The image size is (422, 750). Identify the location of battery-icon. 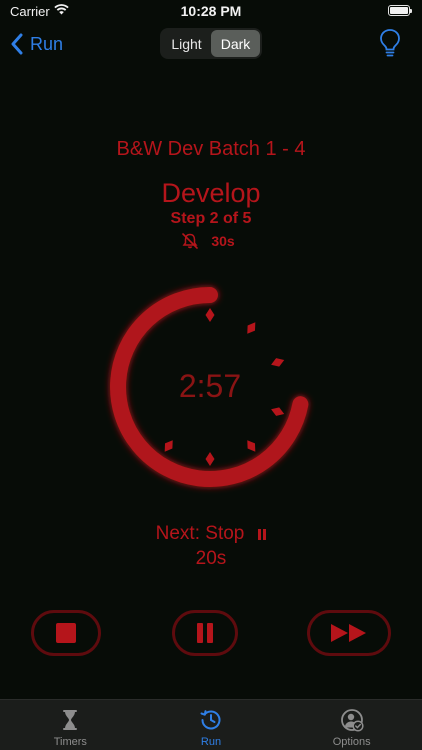
(400, 10).